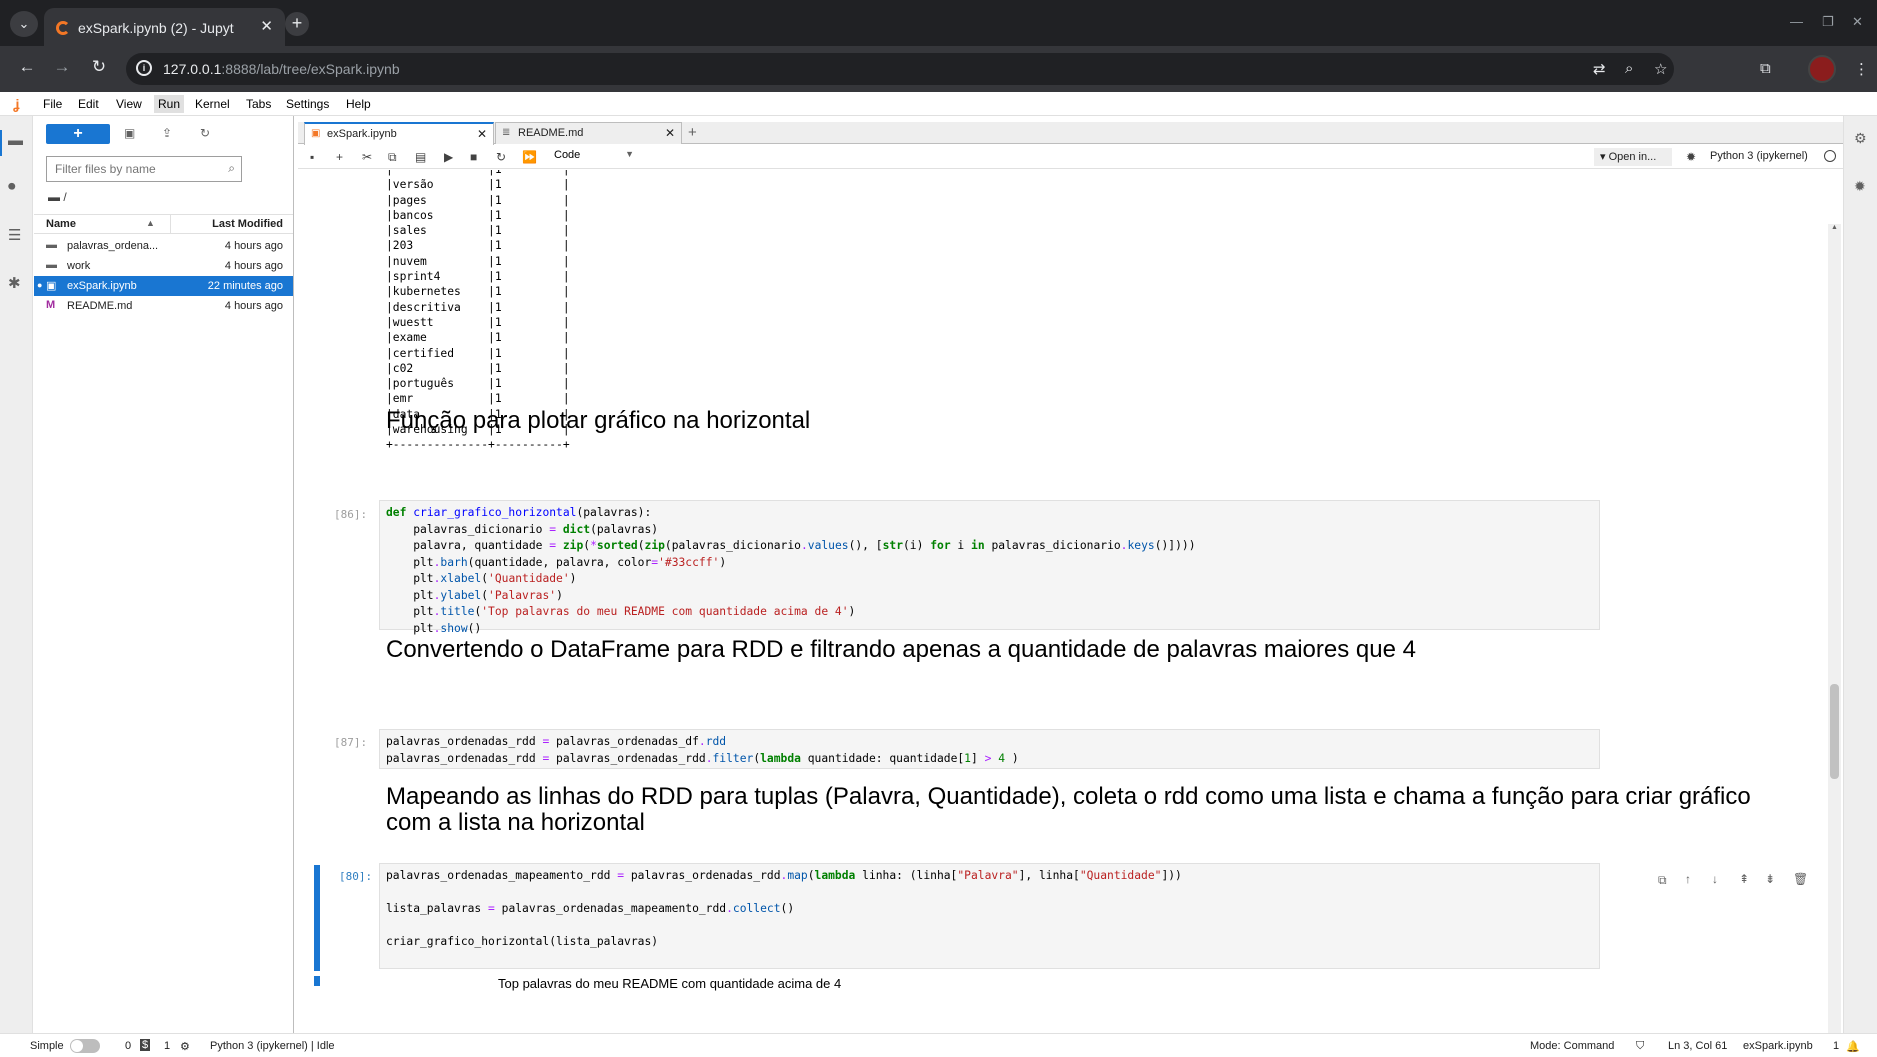  What do you see at coordinates (266, 26) in the screenshot?
I see `close-tab-icon: ✕` at bounding box center [266, 26].